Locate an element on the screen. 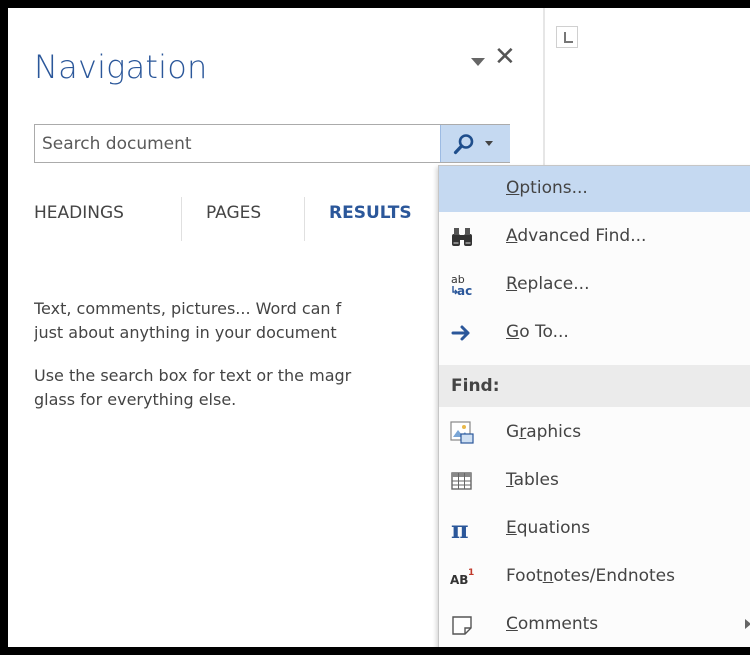  search-box is located at coordinates (272, 143).